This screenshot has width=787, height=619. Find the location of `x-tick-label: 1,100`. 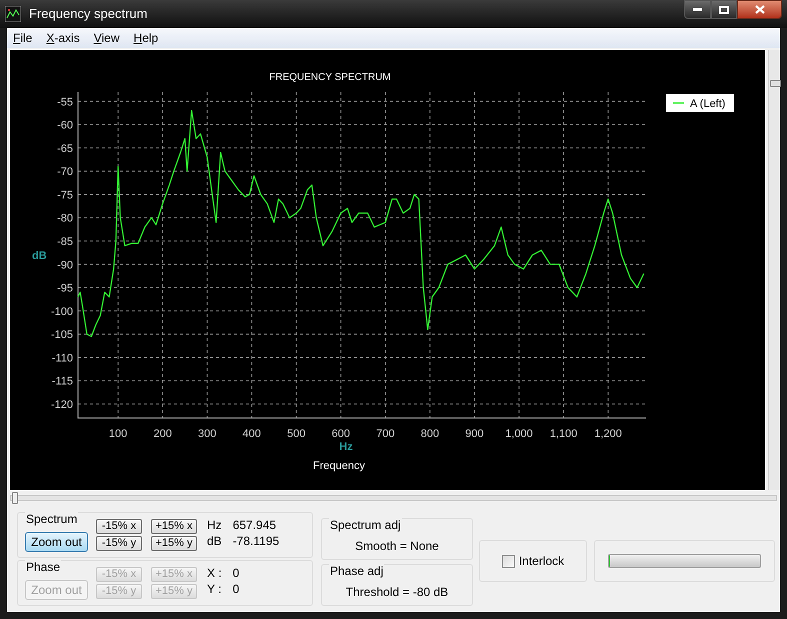

x-tick-label: 1,100 is located at coordinates (564, 434).